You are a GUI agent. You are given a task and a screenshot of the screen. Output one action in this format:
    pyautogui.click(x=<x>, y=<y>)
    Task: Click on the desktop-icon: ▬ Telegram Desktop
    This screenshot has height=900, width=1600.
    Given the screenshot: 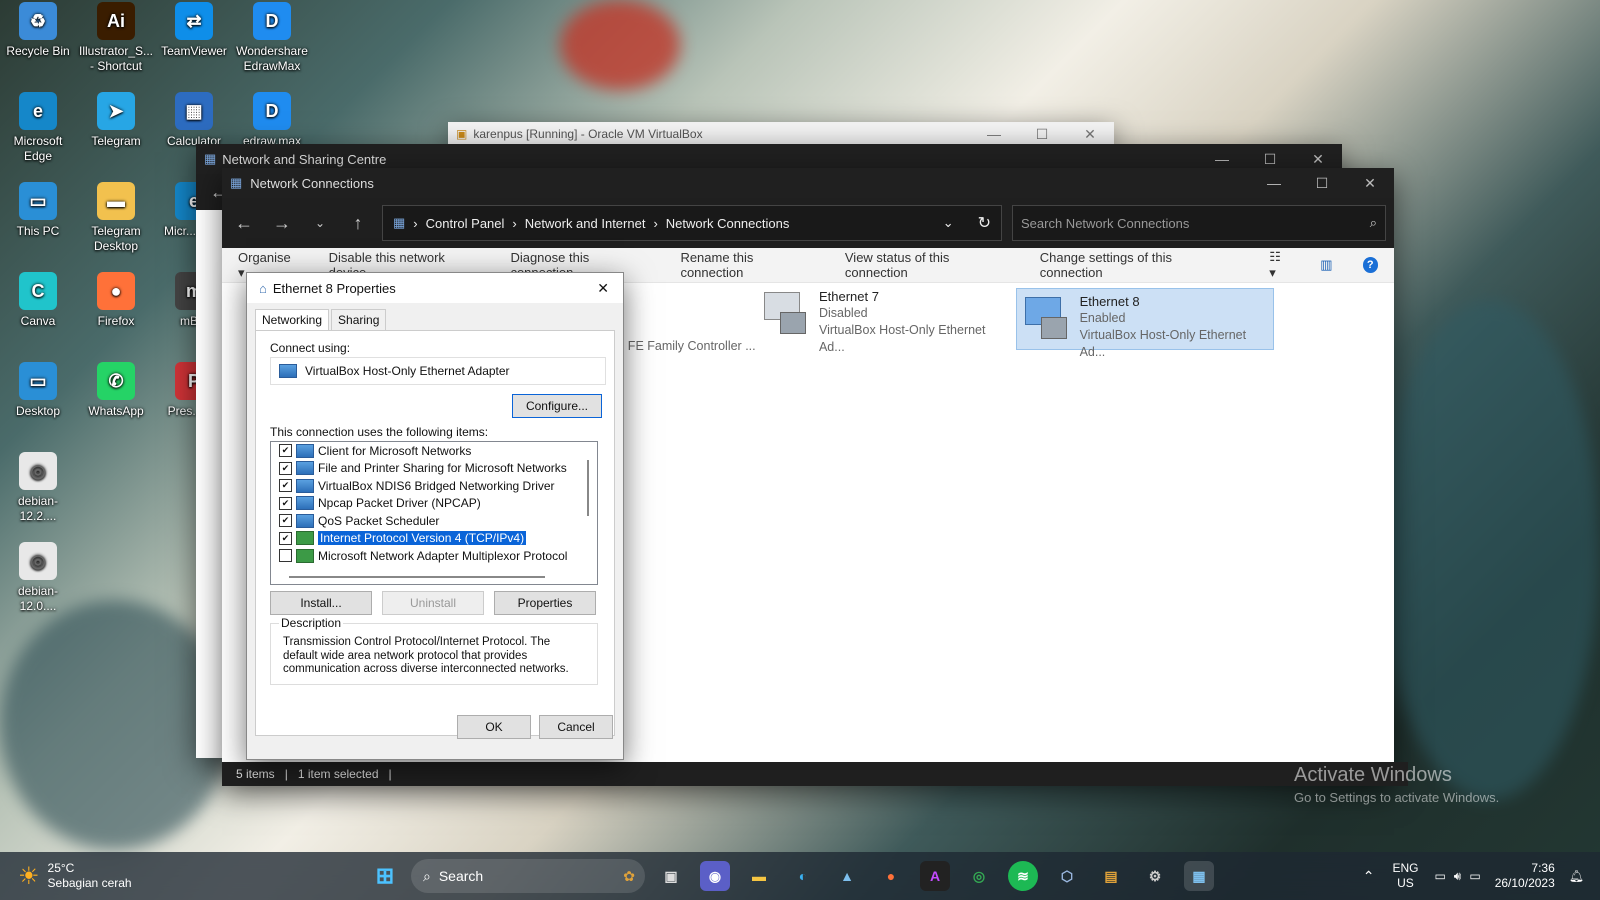 What is the action you would take?
    pyautogui.click(x=116, y=218)
    